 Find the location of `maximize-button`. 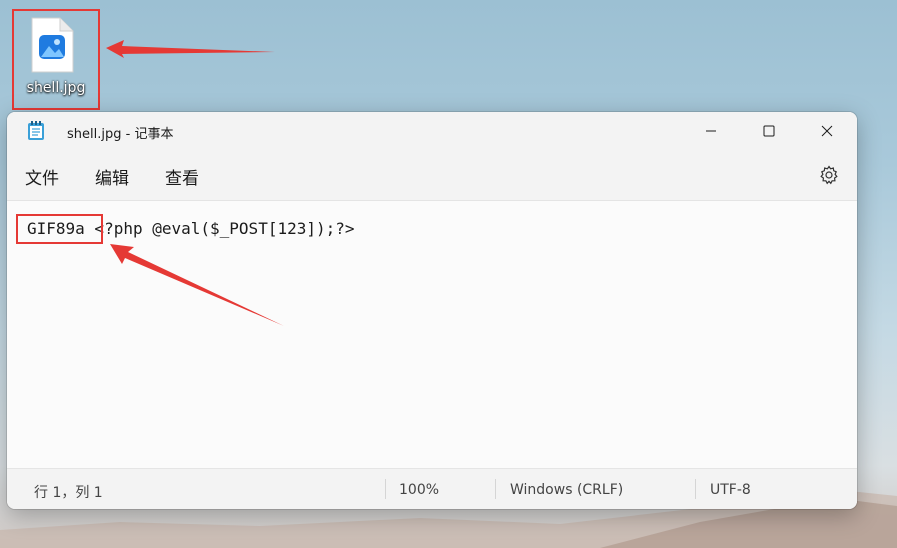

maximize-button is located at coordinates (769, 131).